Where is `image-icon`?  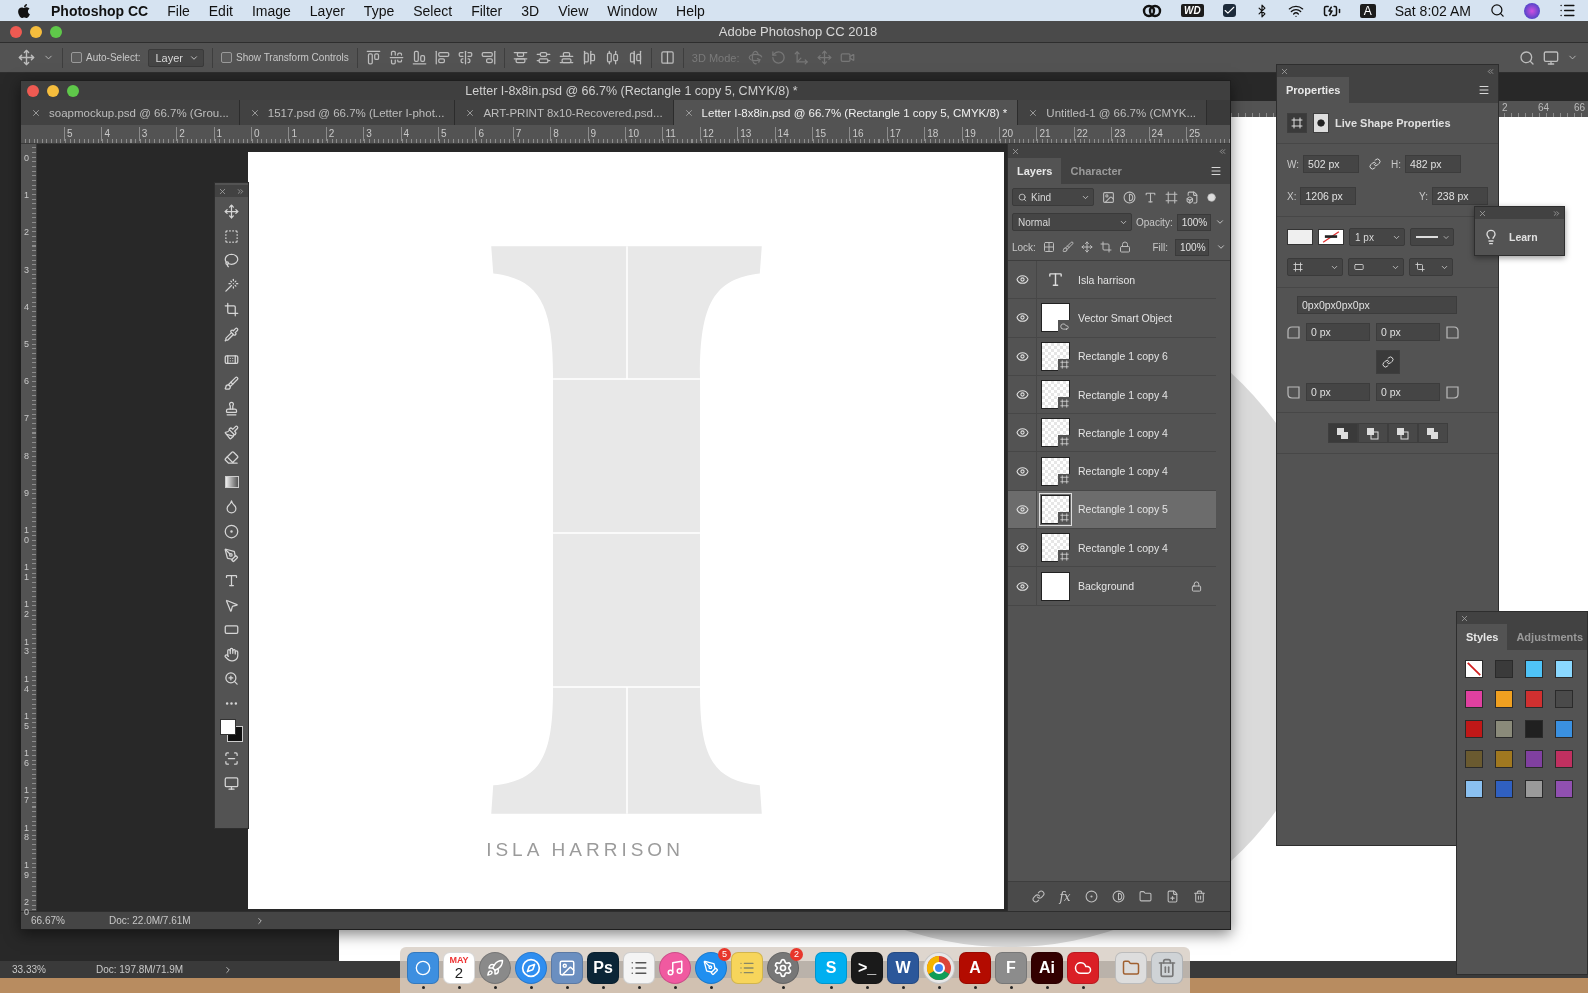 image-icon is located at coordinates (1108, 197).